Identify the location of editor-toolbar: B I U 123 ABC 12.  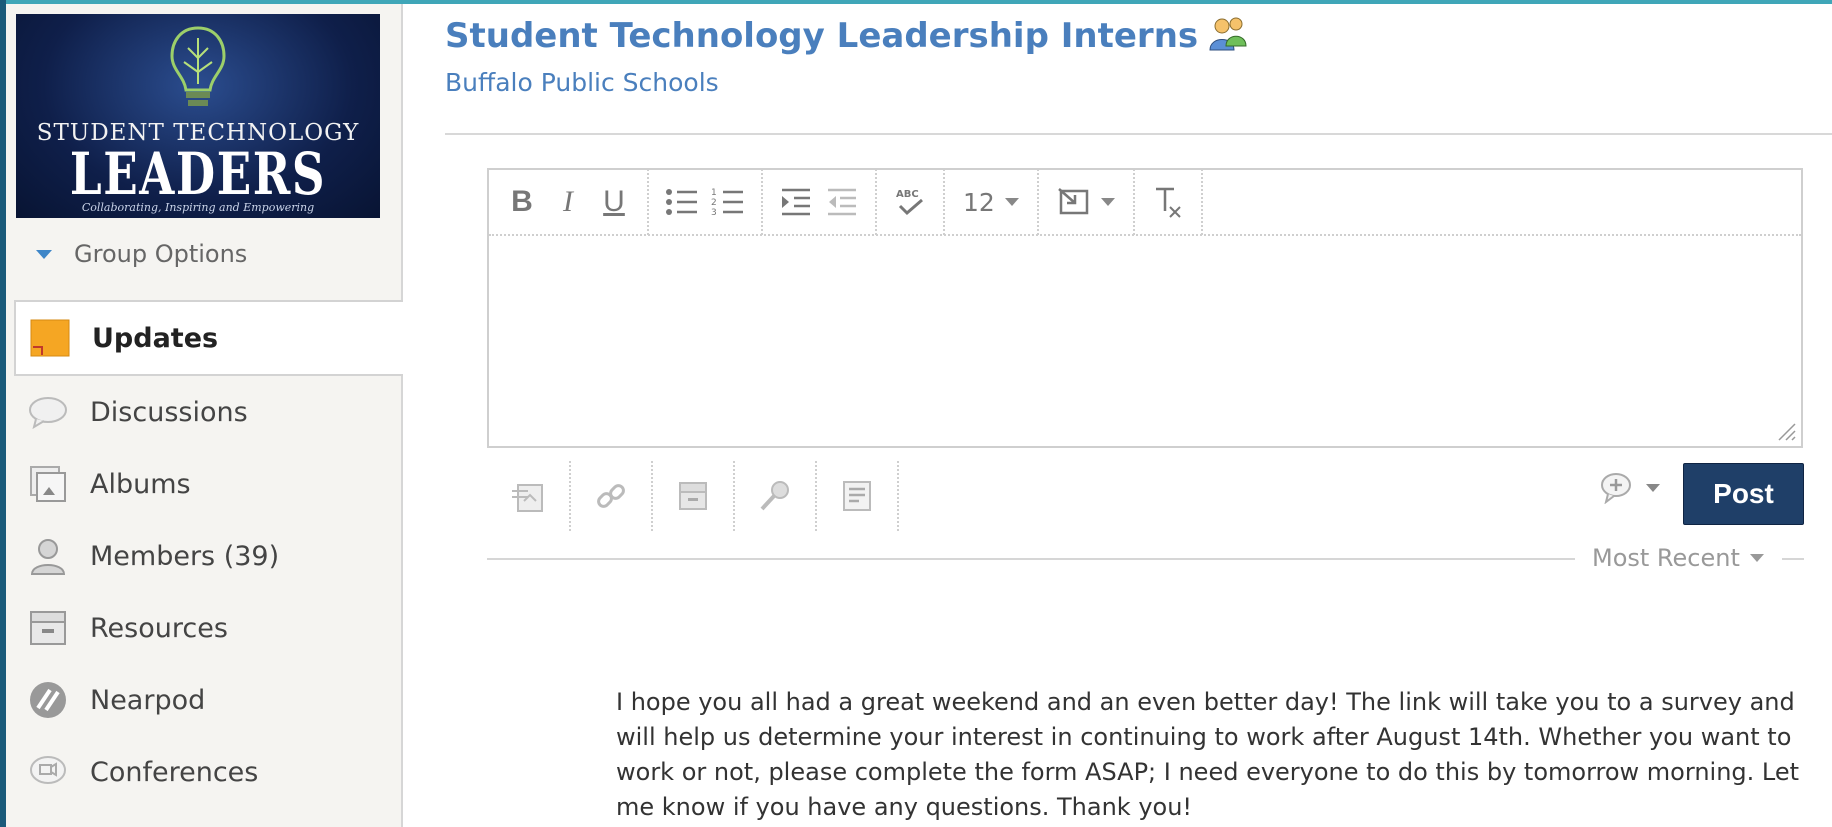
(1145, 202).